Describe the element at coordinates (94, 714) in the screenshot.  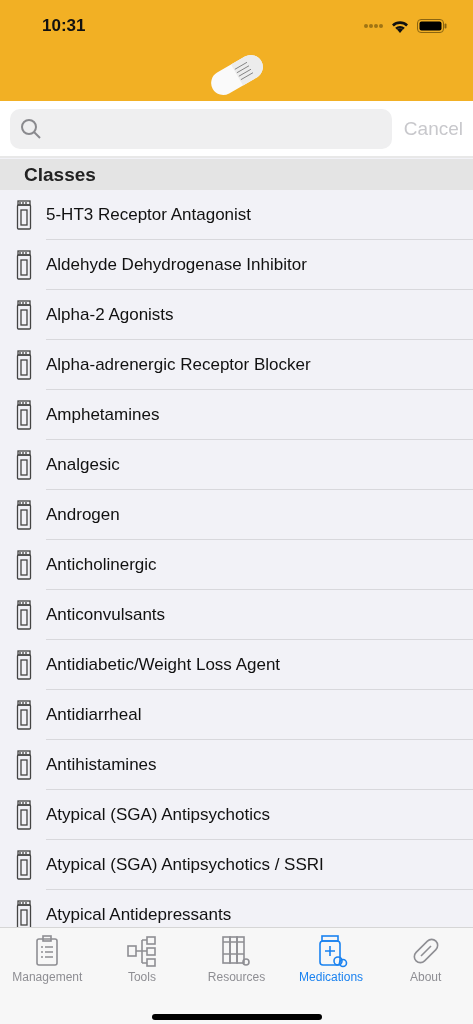
I see `class-item: Antidiarrheal` at that location.